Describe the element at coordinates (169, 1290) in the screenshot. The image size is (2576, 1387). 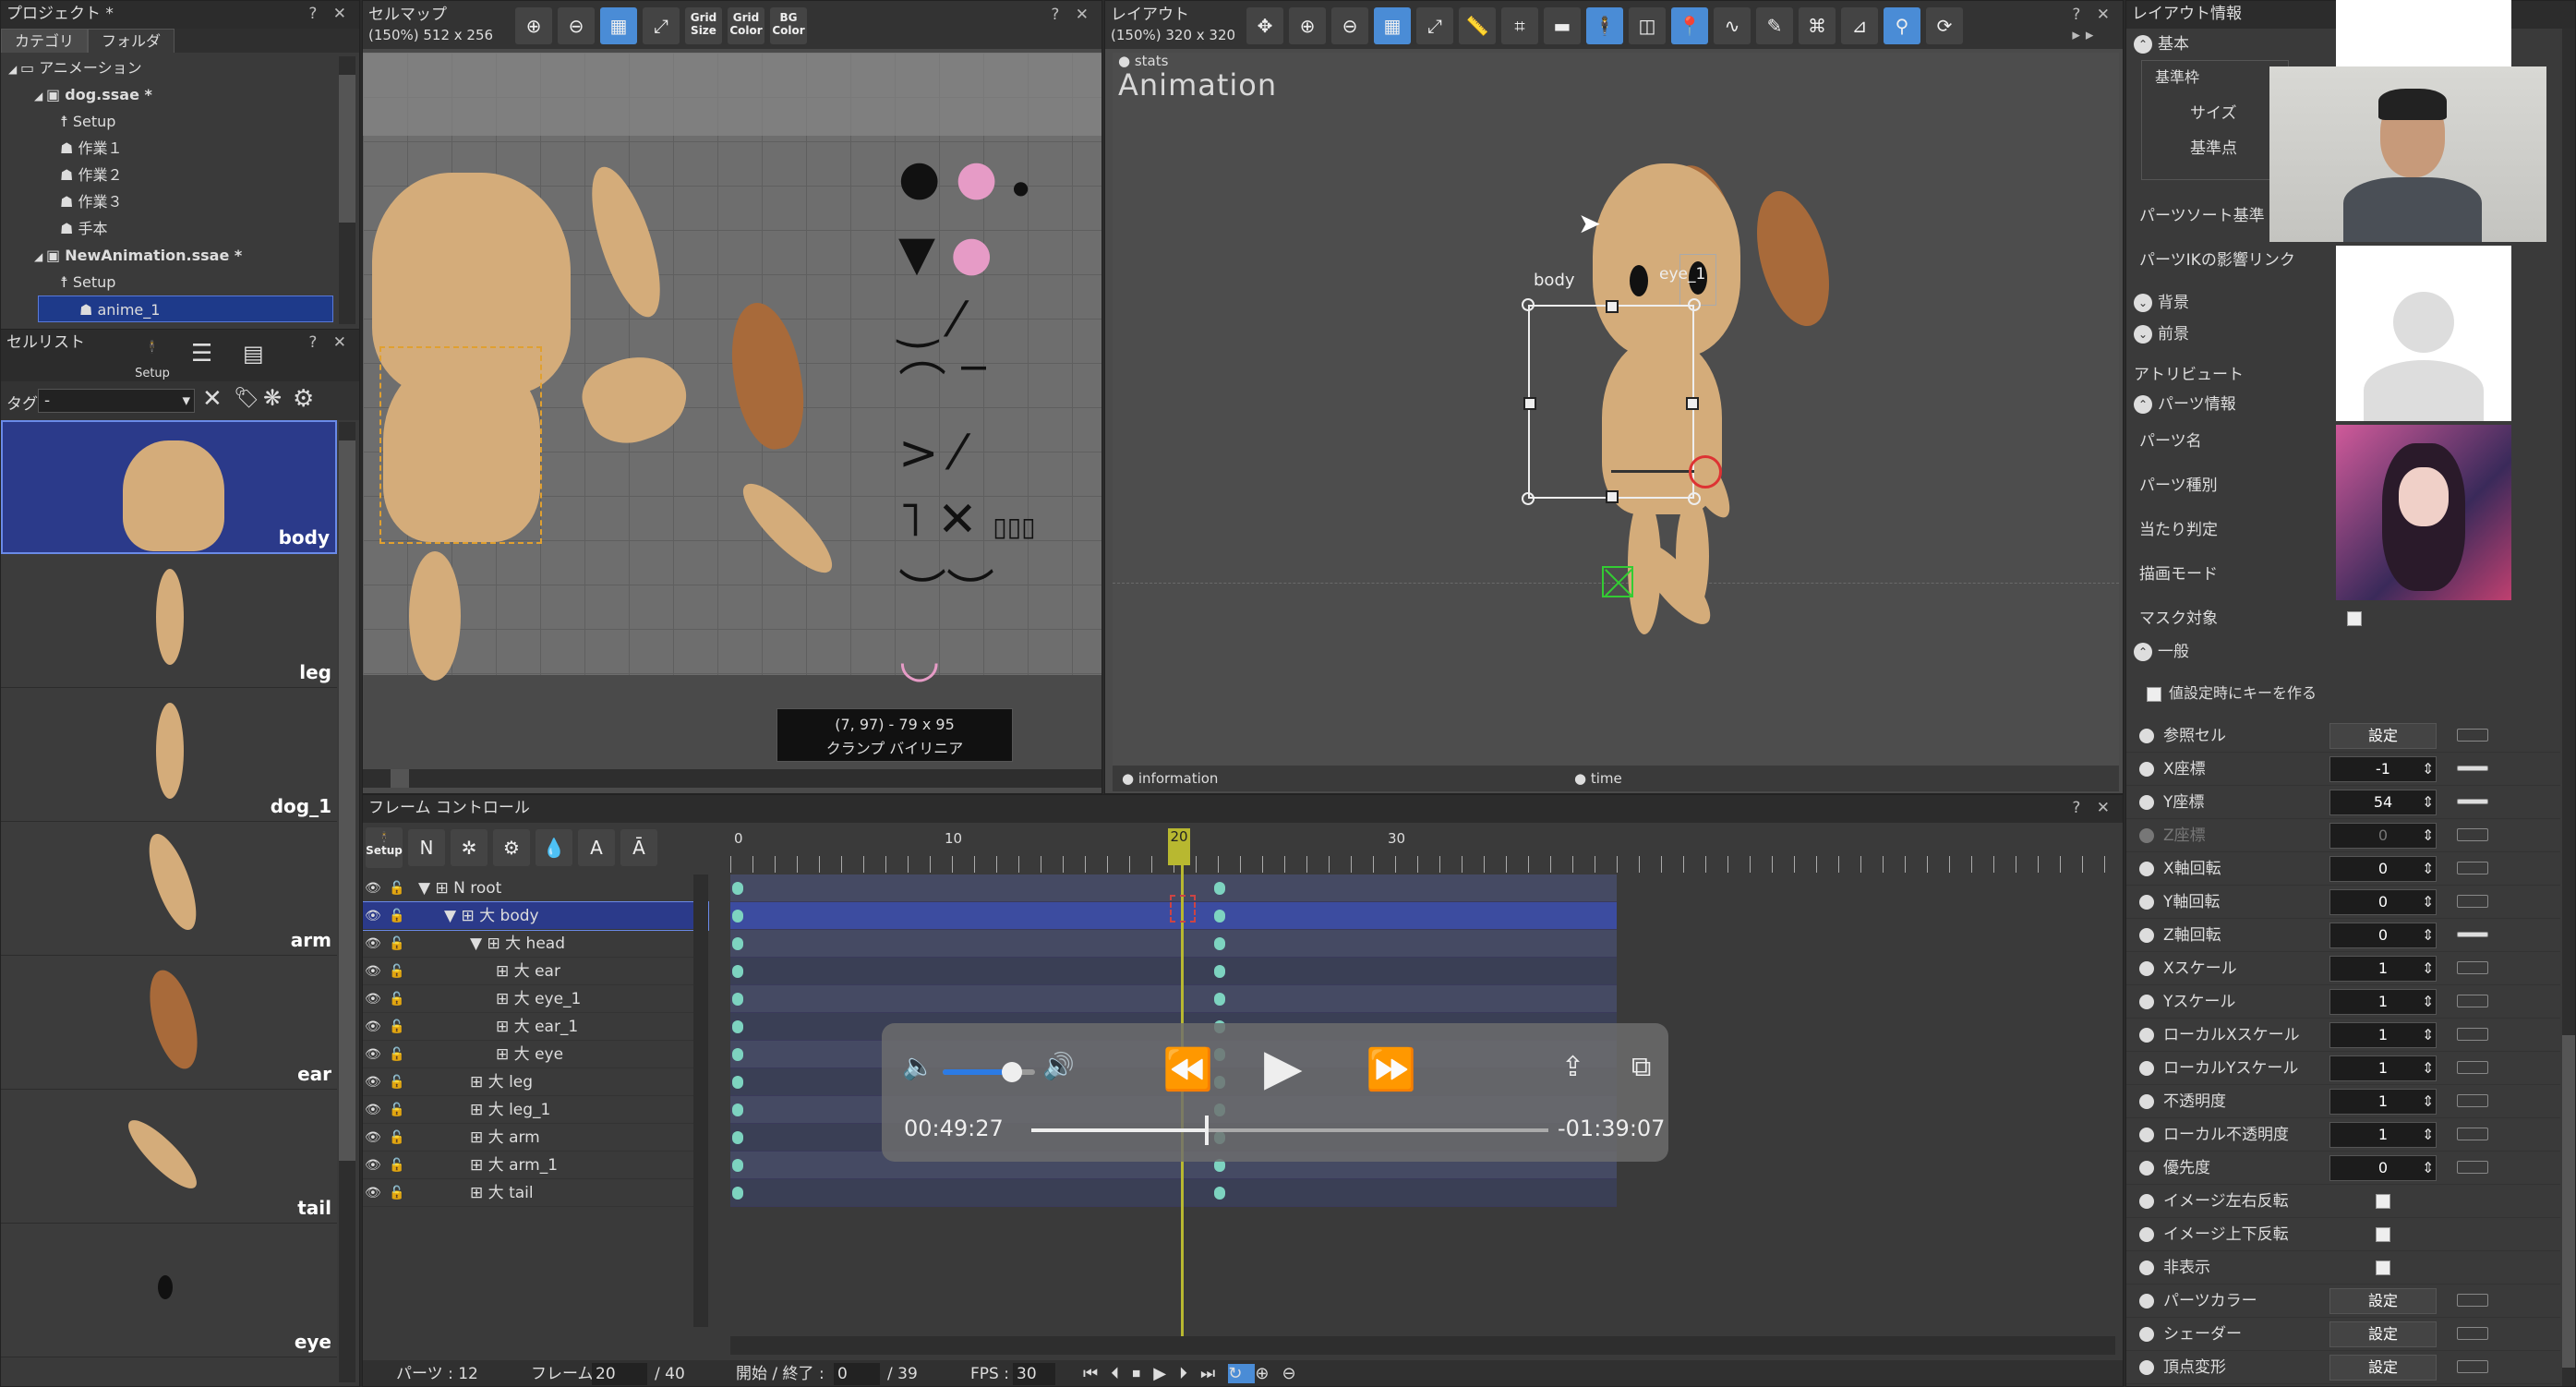
I see `cell-item: eye` at that location.